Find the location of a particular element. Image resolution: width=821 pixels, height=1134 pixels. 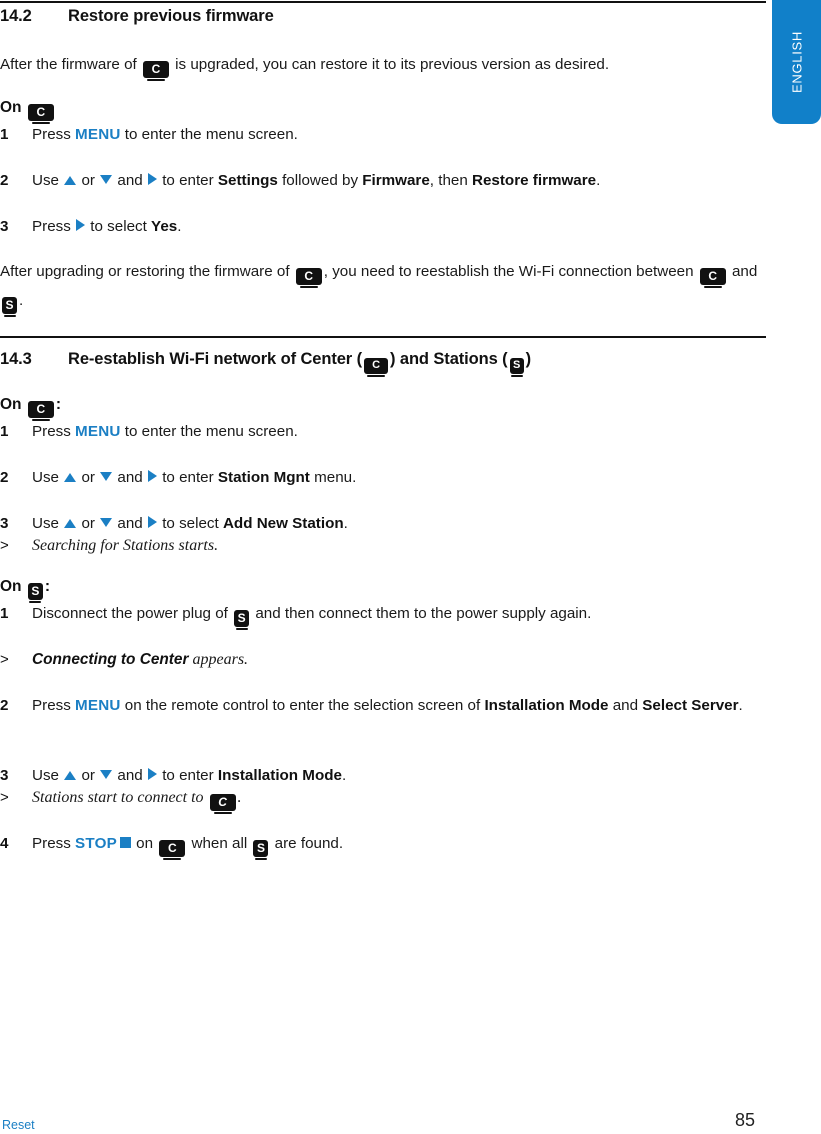

outro-text-c: and is located at coordinates (742, 271).